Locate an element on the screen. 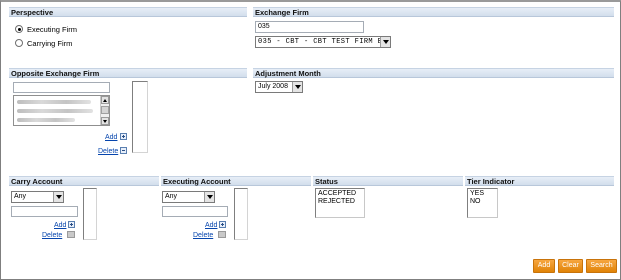 This screenshot has height=280, width=621. scroll-thumb is located at coordinates (105, 110).